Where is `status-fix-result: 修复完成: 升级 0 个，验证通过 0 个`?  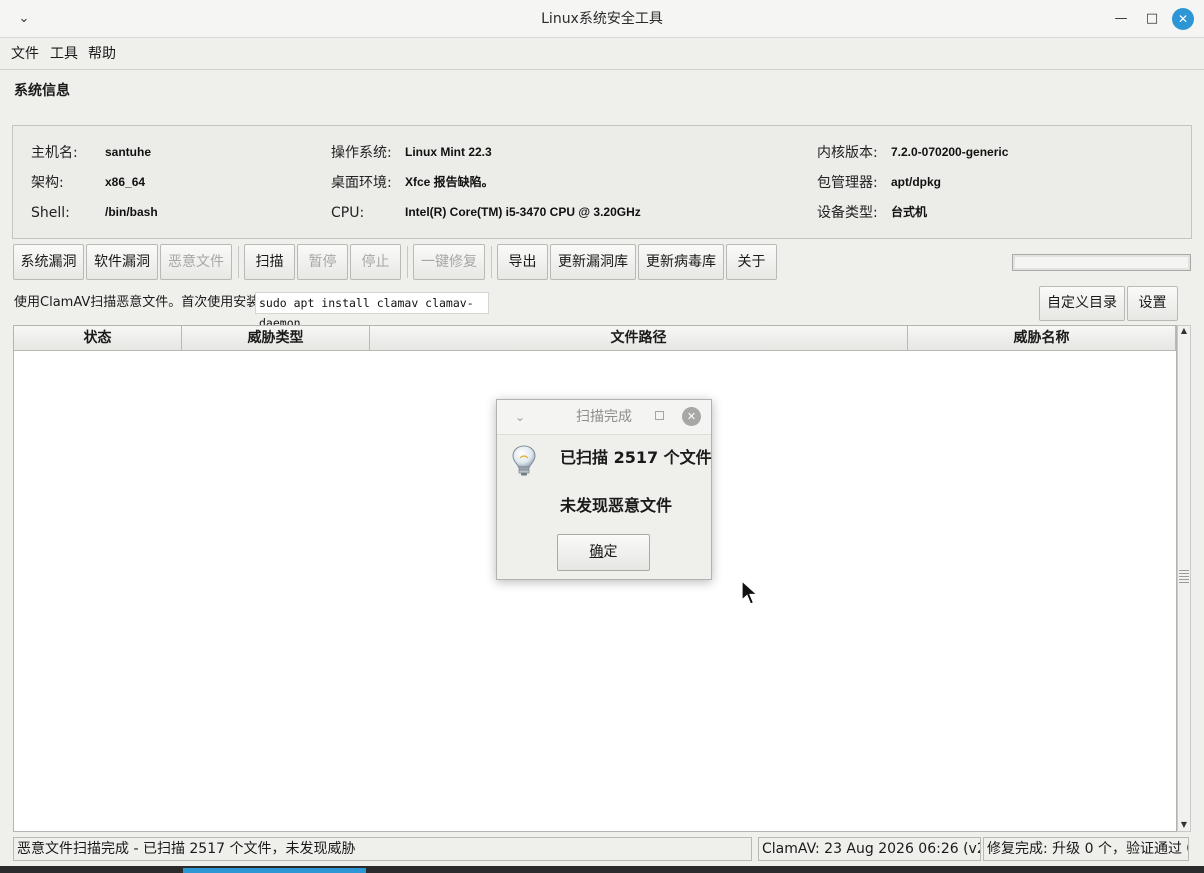
status-fix-result: 修复完成: 升级 0 个，验证通过 0 个 is located at coordinates (1086, 849).